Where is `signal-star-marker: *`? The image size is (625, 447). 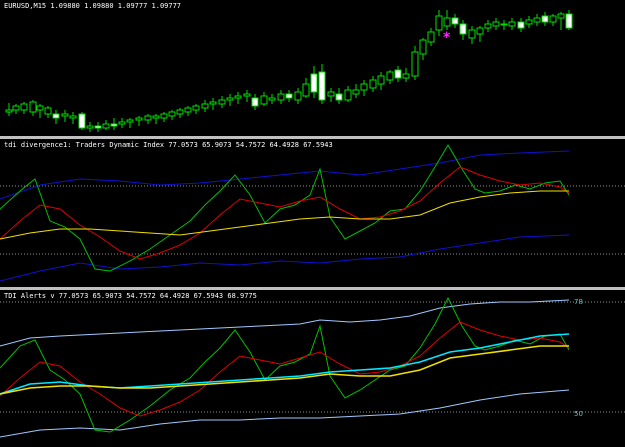 signal-star-marker: * is located at coordinates (447, 38).